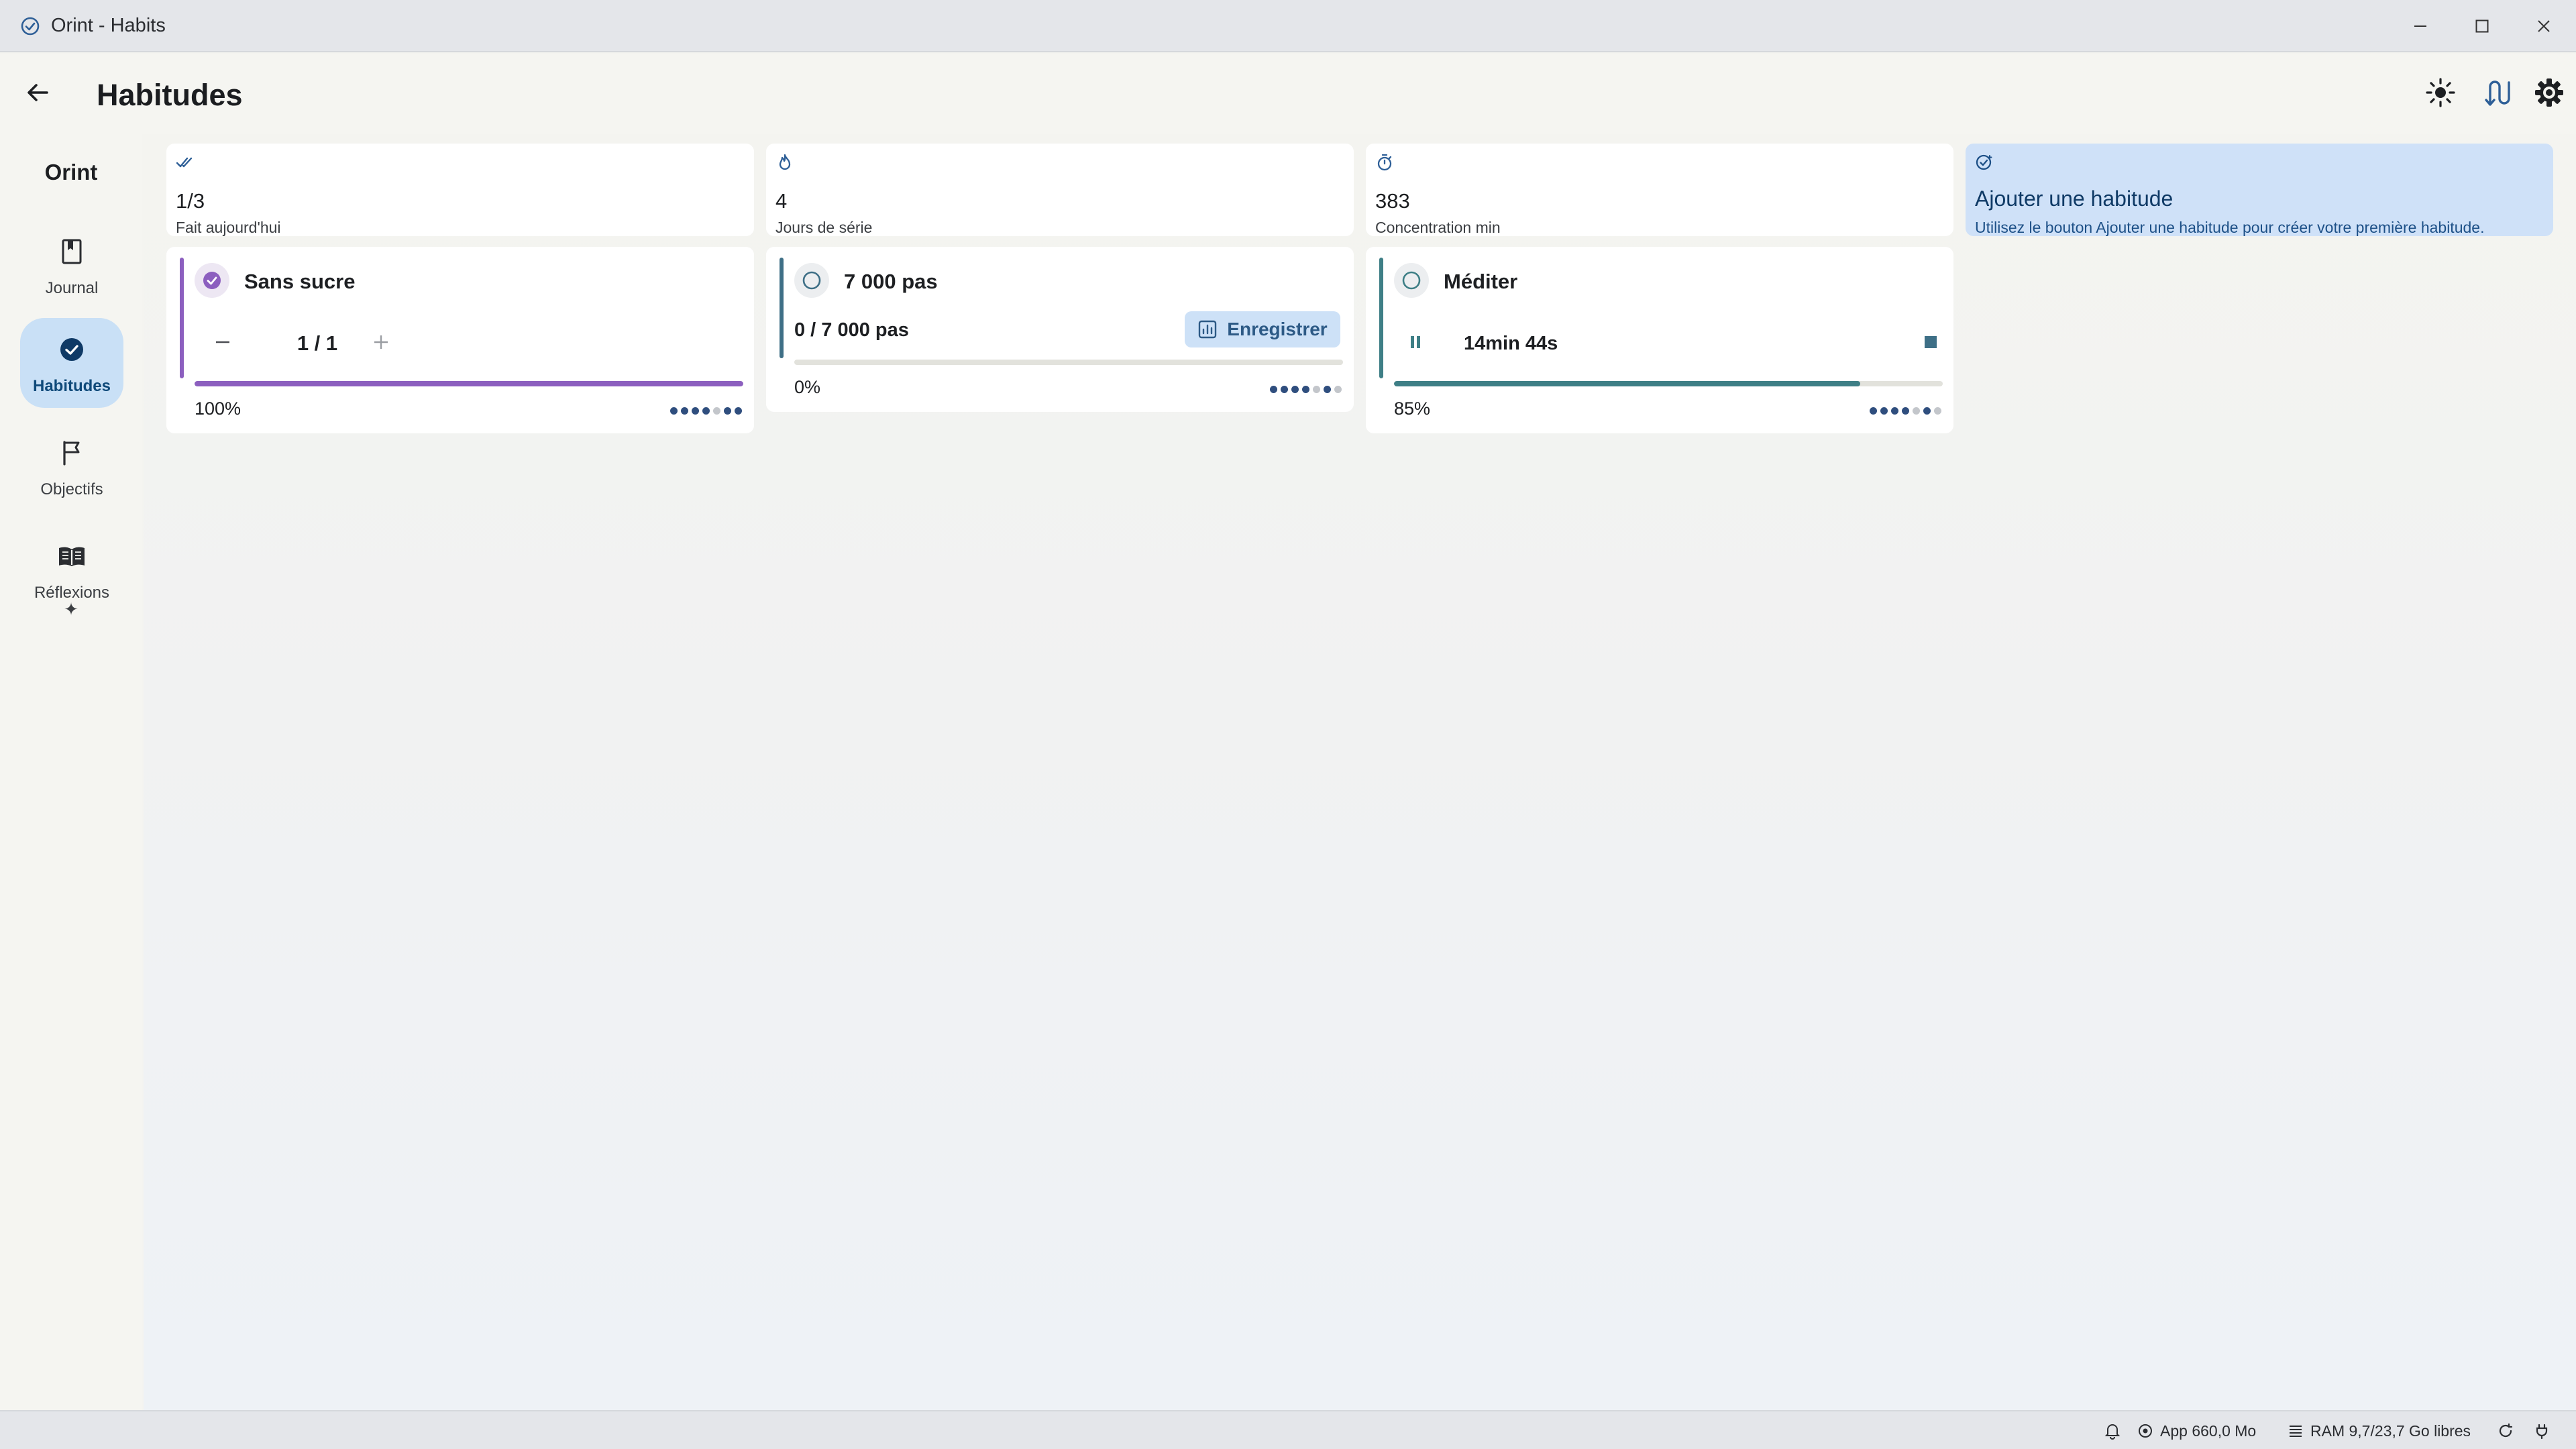 Image resolution: width=2576 pixels, height=1449 pixels. I want to click on sparkle-icon: ✦, so click(71, 609).